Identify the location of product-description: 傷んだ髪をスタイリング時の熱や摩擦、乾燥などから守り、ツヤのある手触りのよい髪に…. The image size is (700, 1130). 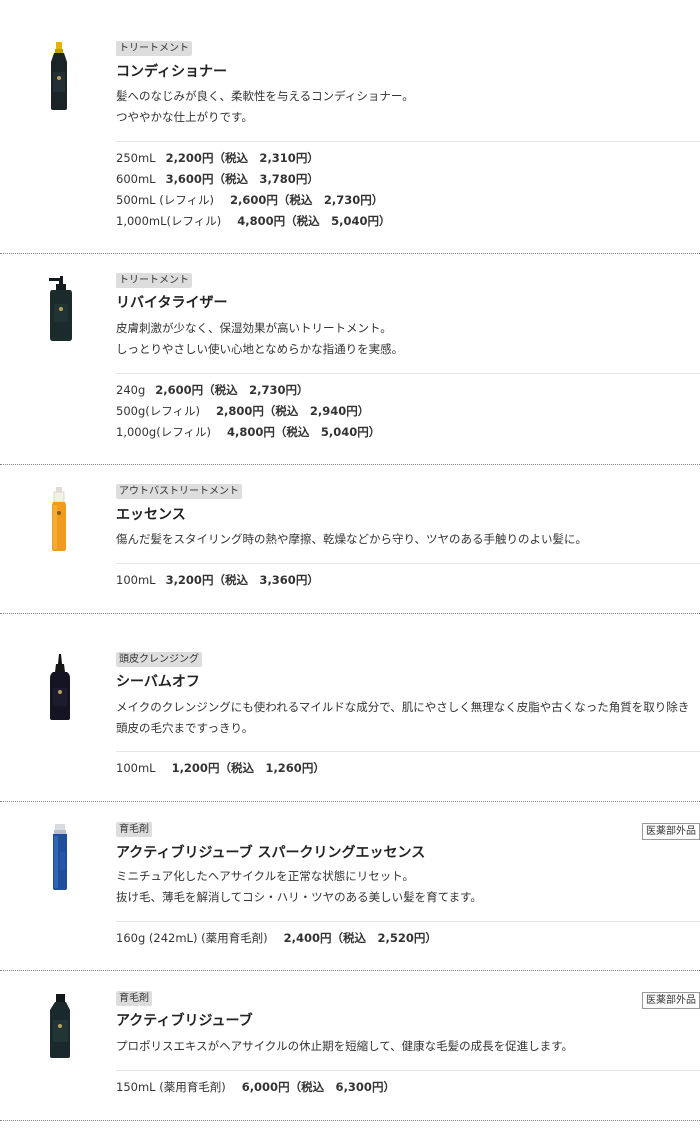
(351, 539).